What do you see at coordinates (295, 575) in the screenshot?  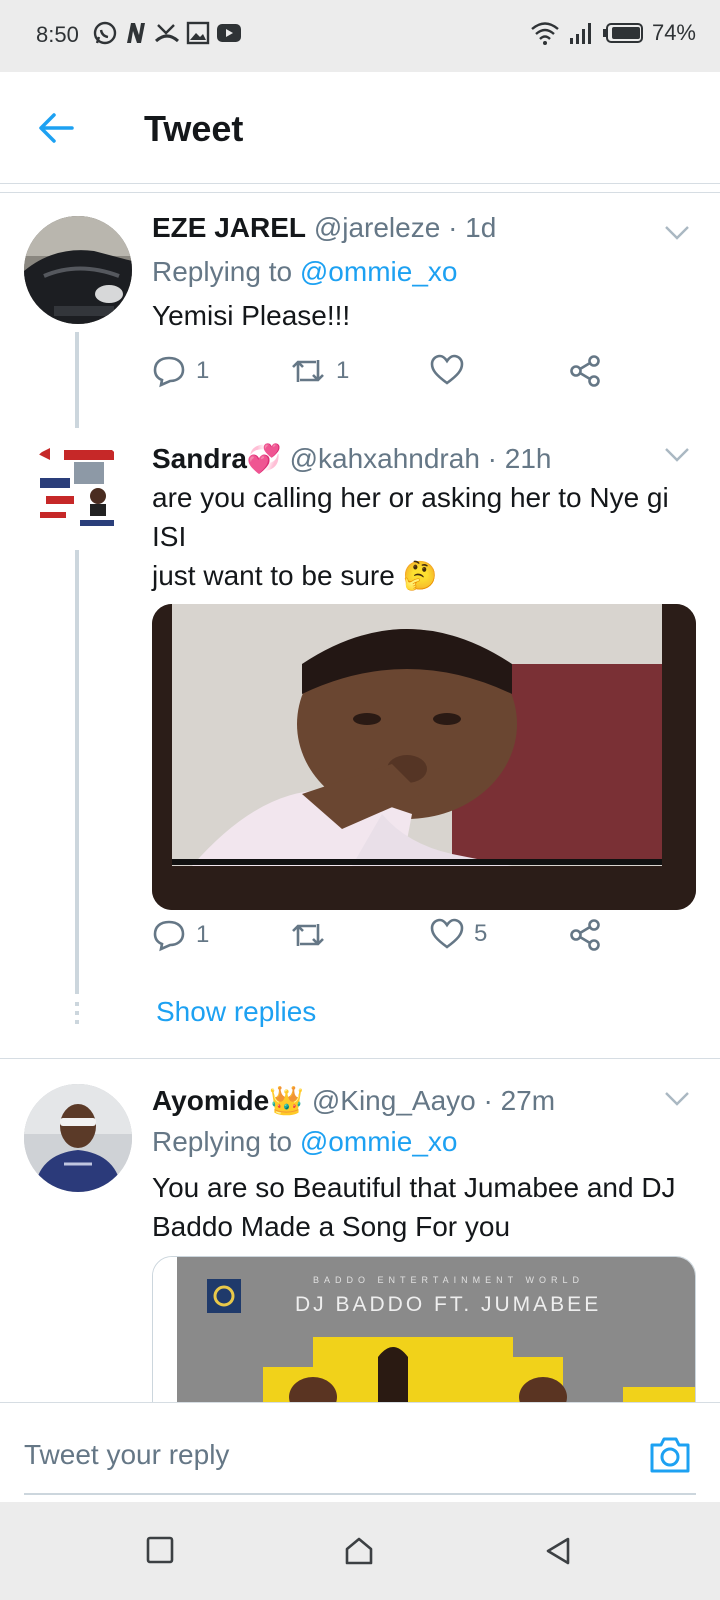 I see `tweet-text-line2: just want to be sure 🤔` at bounding box center [295, 575].